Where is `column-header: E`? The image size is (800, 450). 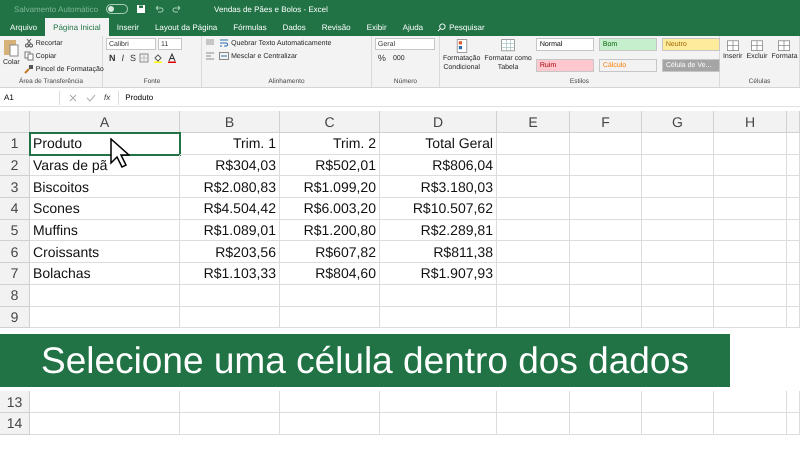 column-header: E is located at coordinates (533, 122).